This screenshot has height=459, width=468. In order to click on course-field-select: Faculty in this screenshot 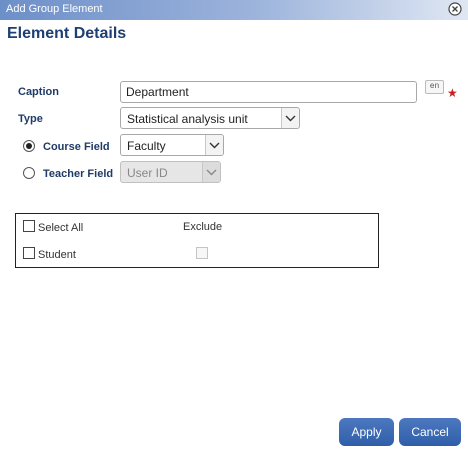, I will do `click(172, 145)`.